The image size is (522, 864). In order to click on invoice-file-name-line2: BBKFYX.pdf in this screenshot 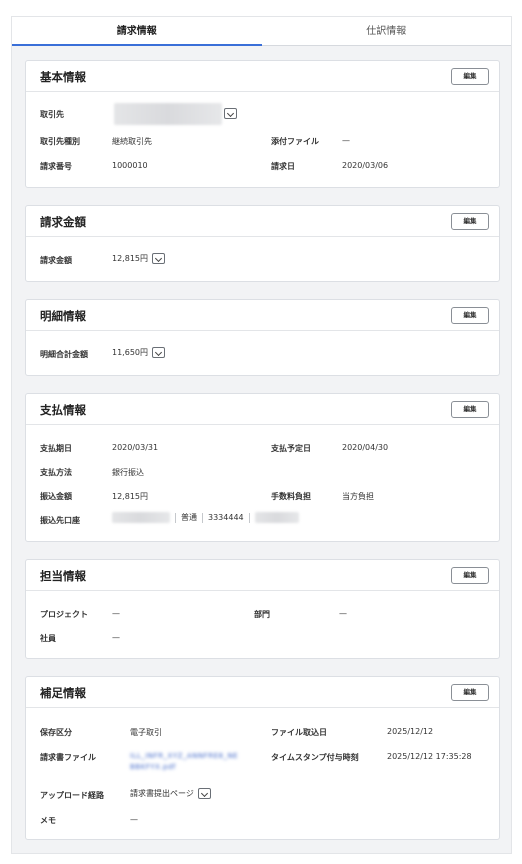, I will do `click(153, 767)`.